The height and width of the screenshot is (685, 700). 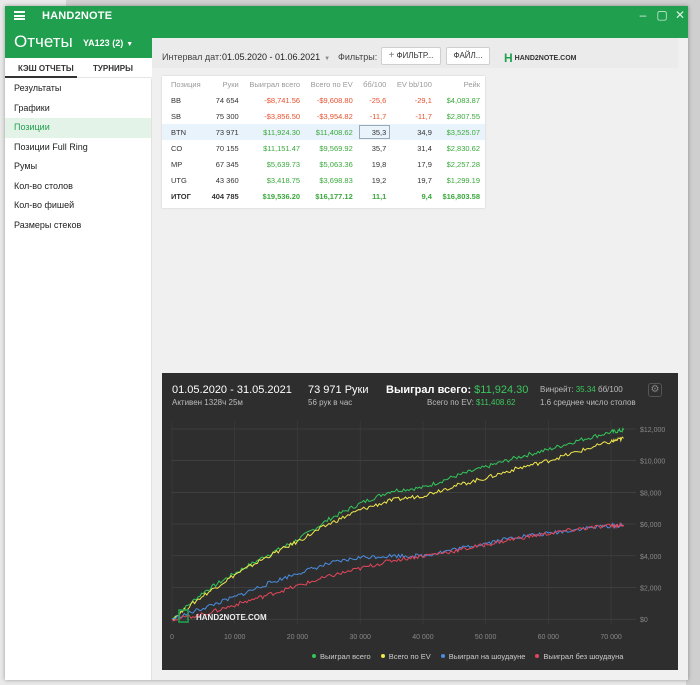 What do you see at coordinates (423, 100) in the screenshot?
I see `cell-ev-bb100: -29,1` at bounding box center [423, 100].